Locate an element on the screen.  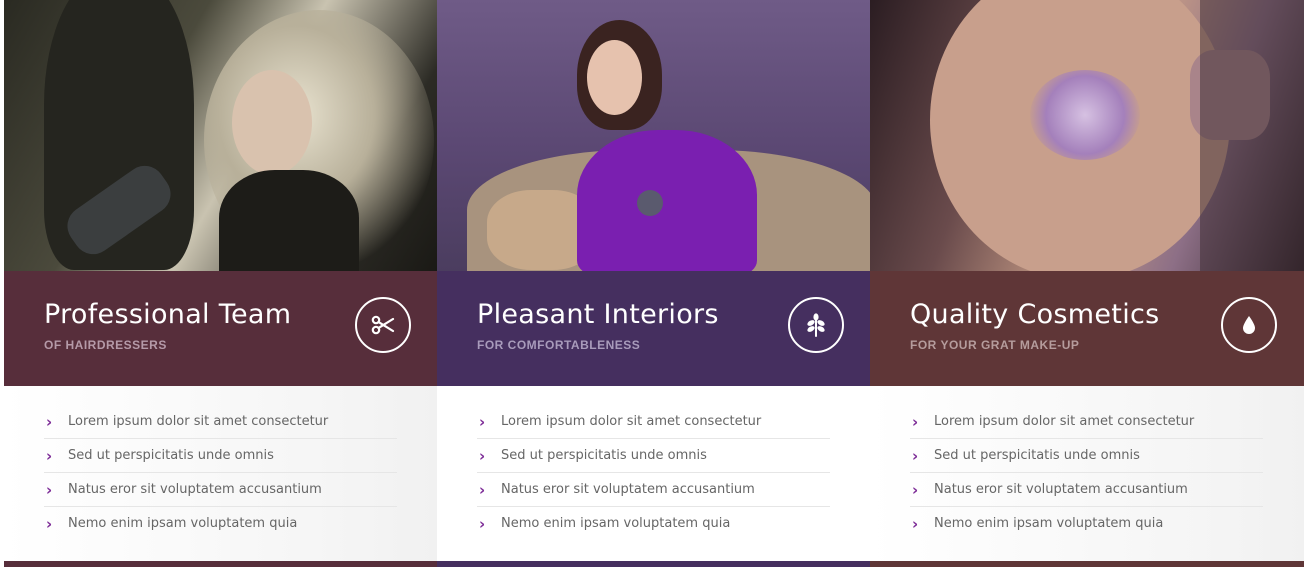
feature-header: Quality Cosmetics FOR YOUR GRAT MAKE-UP is located at coordinates (1087, 328).